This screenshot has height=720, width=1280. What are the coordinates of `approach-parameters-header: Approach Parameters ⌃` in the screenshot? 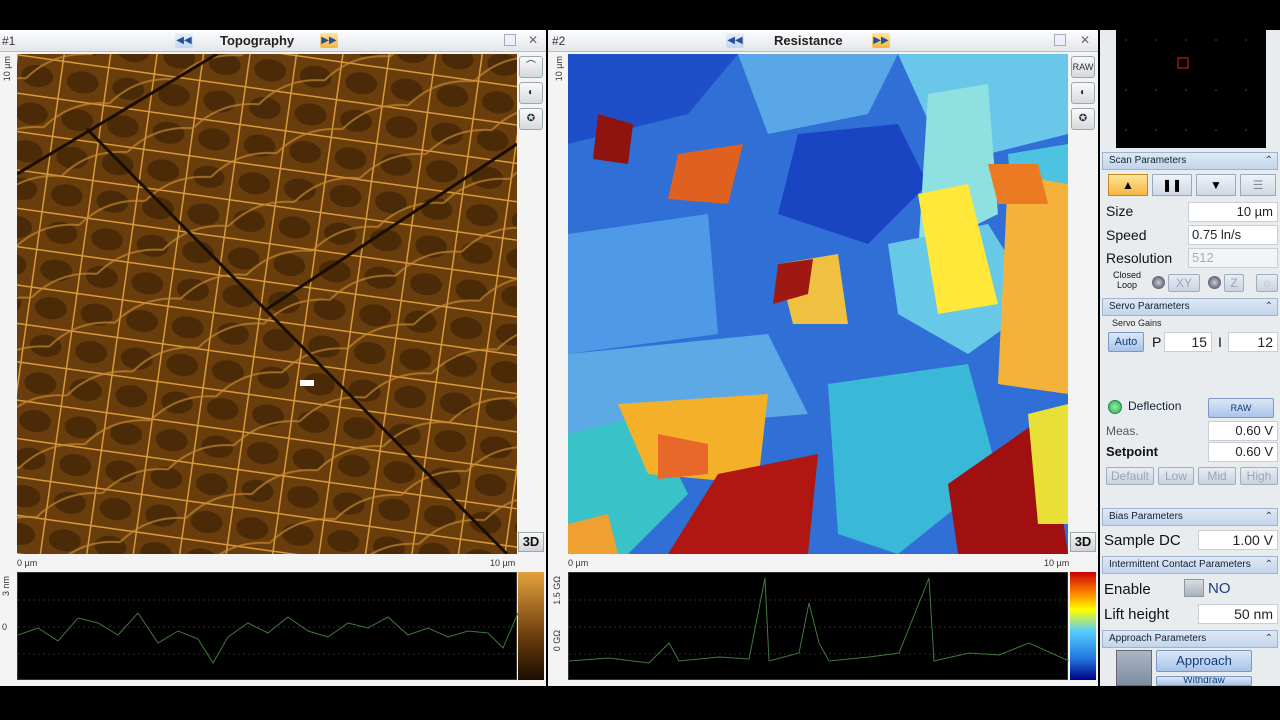 It's located at (1190, 639).